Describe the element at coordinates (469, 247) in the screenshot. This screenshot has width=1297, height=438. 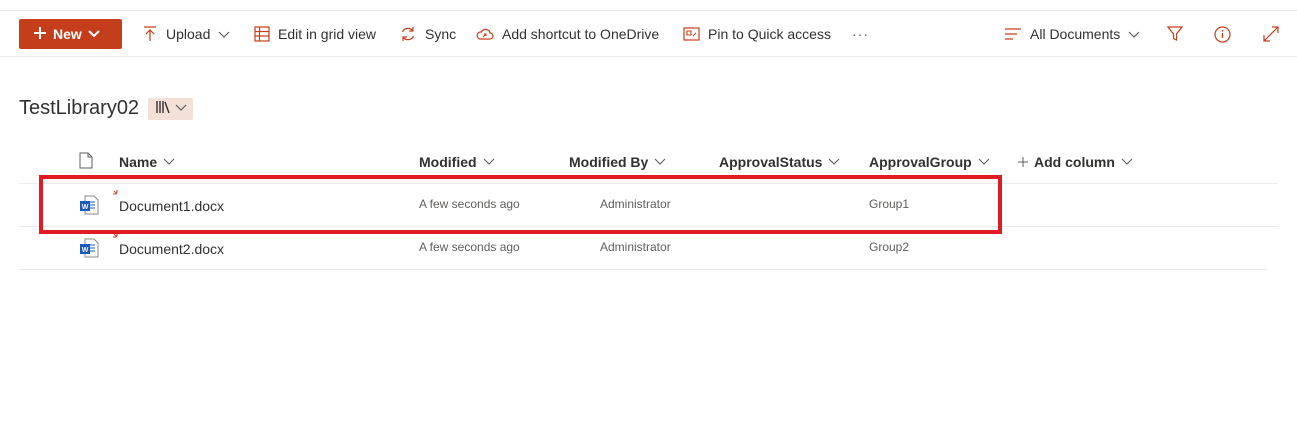
I see `modified-cell: A few seconds ago` at that location.